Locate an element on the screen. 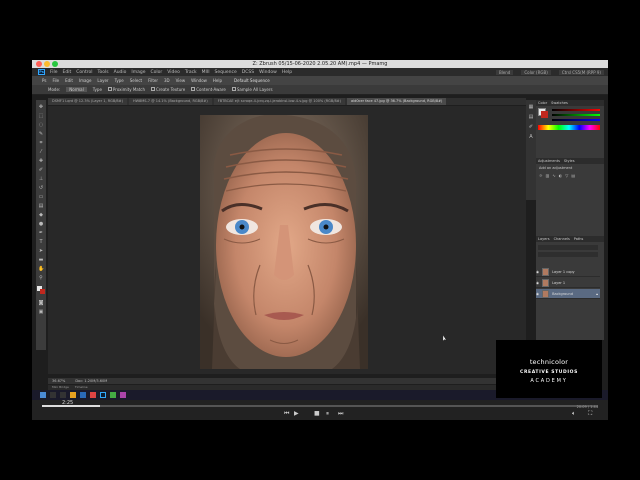 This screenshot has width=640, height=480. fullscreen-icon: ⛶ is located at coordinates (590, 414).